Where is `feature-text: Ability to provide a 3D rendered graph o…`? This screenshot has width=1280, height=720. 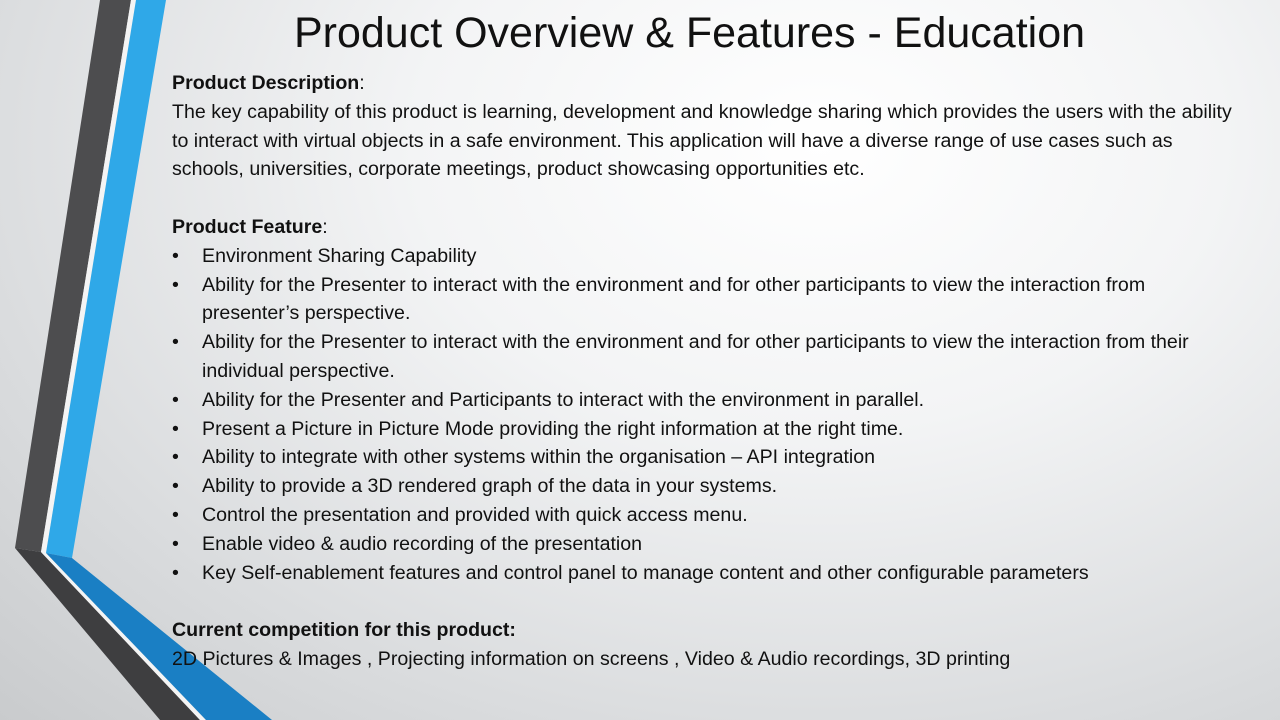 feature-text: Ability to provide a 3D rendered graph o… is located at coordinates (490, 486).